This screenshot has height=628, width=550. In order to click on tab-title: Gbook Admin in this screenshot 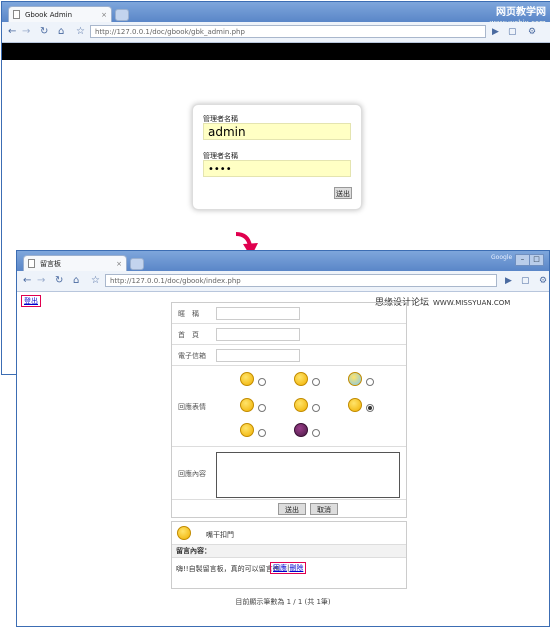, I will do `click(49, 15)`.